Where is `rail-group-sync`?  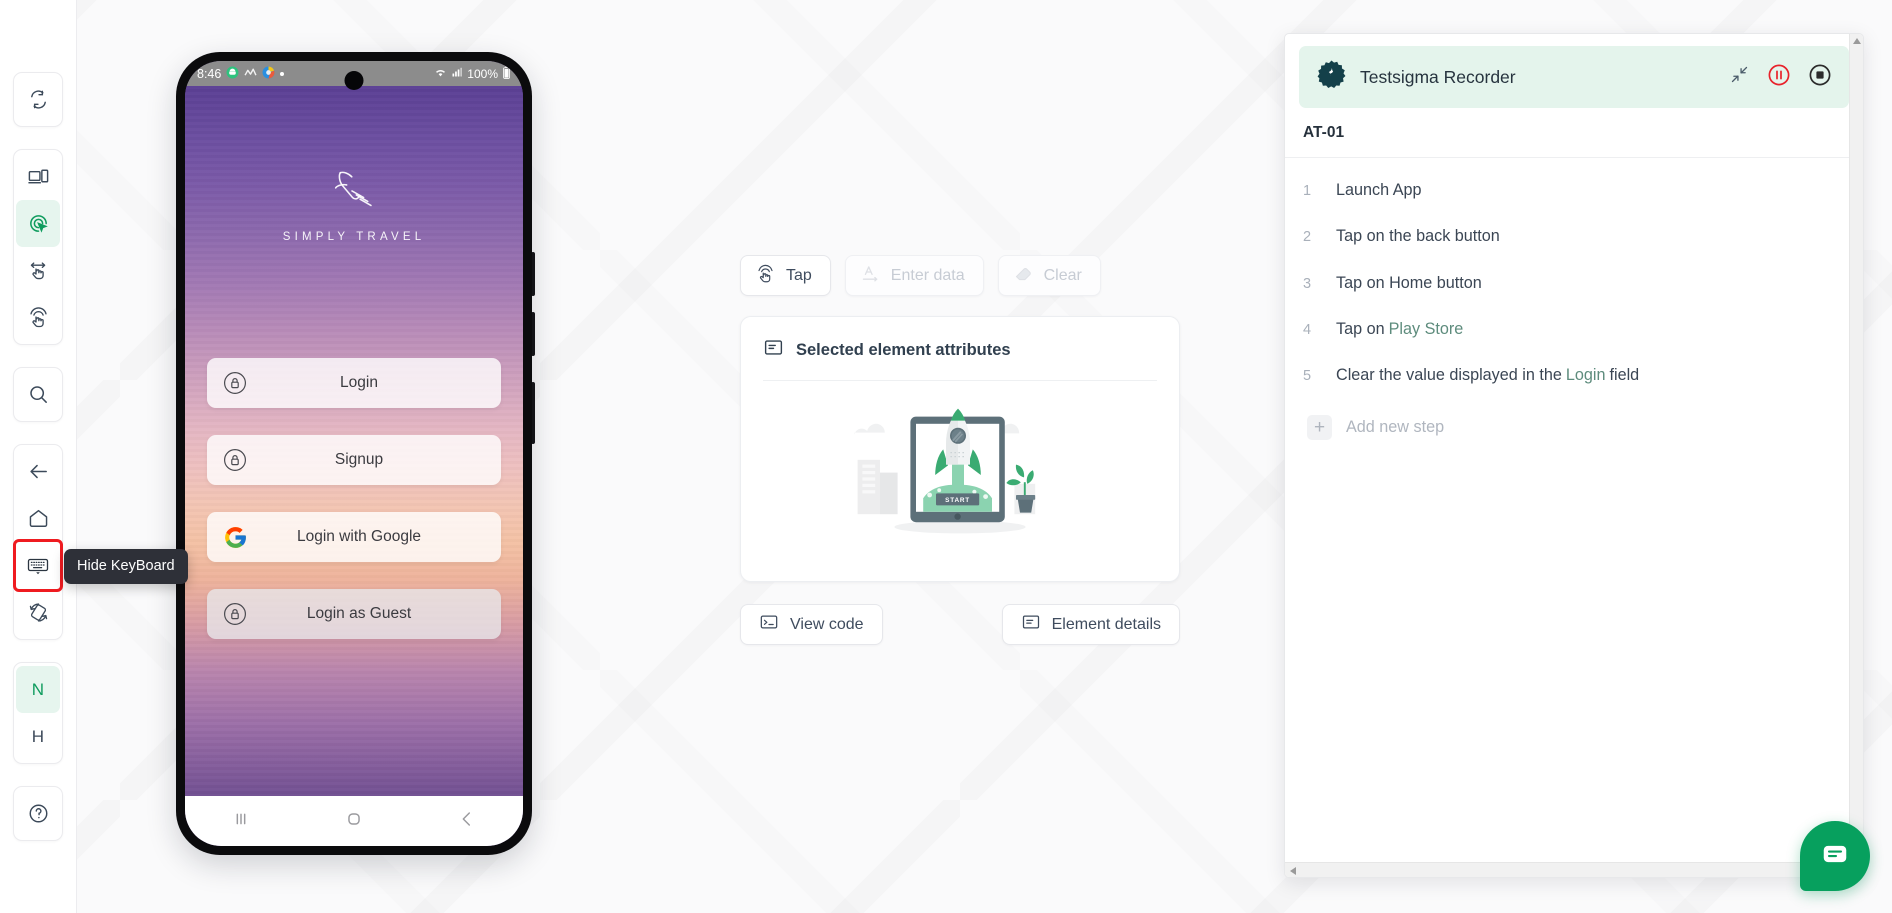 rail-group-sync is located at coordinates (38, 99).